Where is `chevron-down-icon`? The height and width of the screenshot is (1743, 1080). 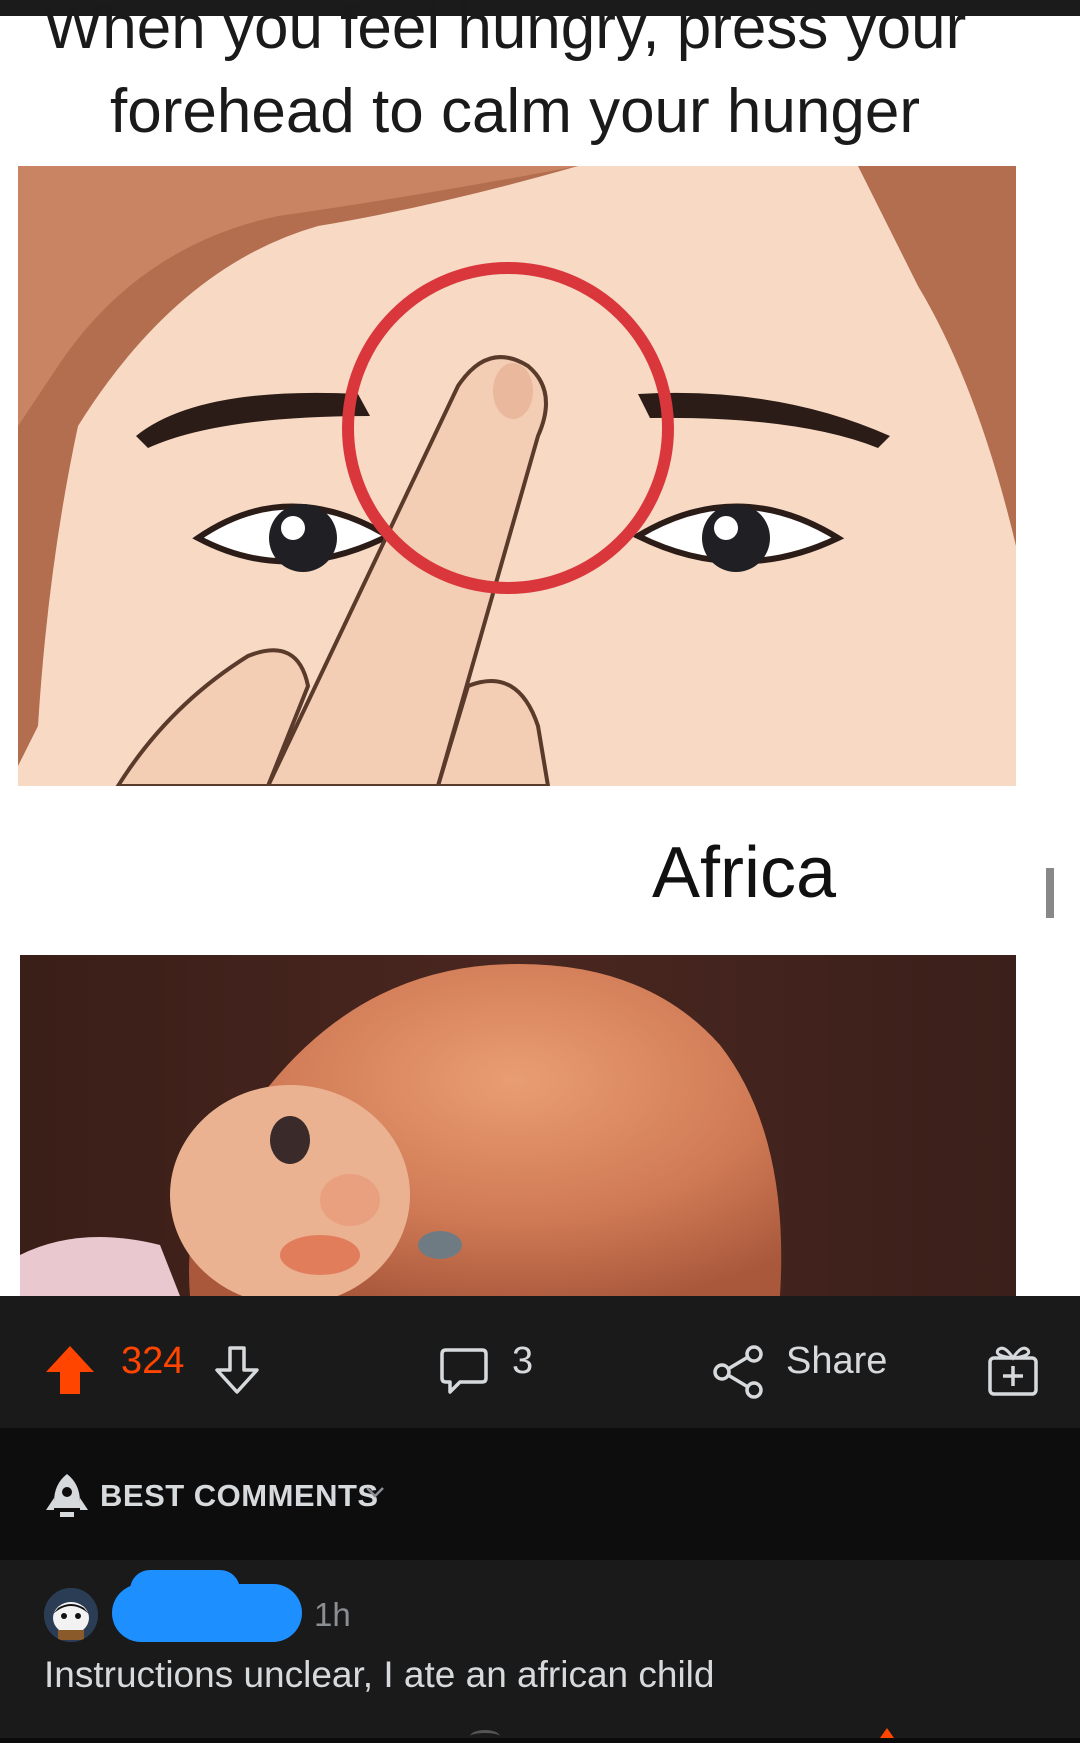
chevron-down-icon is located at coordinates (375, 1492).